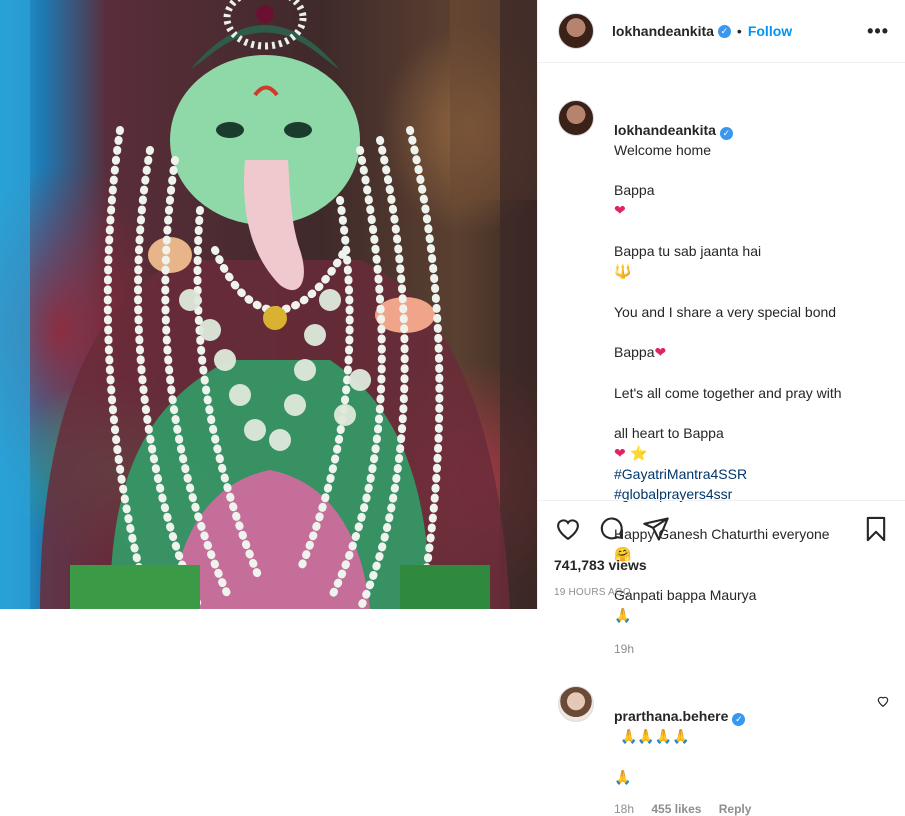 Image resolution: width=905 pixels, height=816 pixels. Describe the element at coordinates (725, 312) in the screenshot. I see `caption-line: You and I share a very special bond` at that location.